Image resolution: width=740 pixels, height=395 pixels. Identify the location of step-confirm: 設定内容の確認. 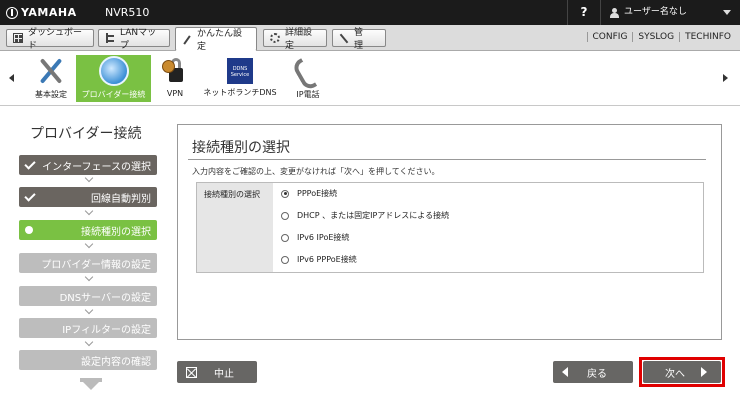
(88, 360).